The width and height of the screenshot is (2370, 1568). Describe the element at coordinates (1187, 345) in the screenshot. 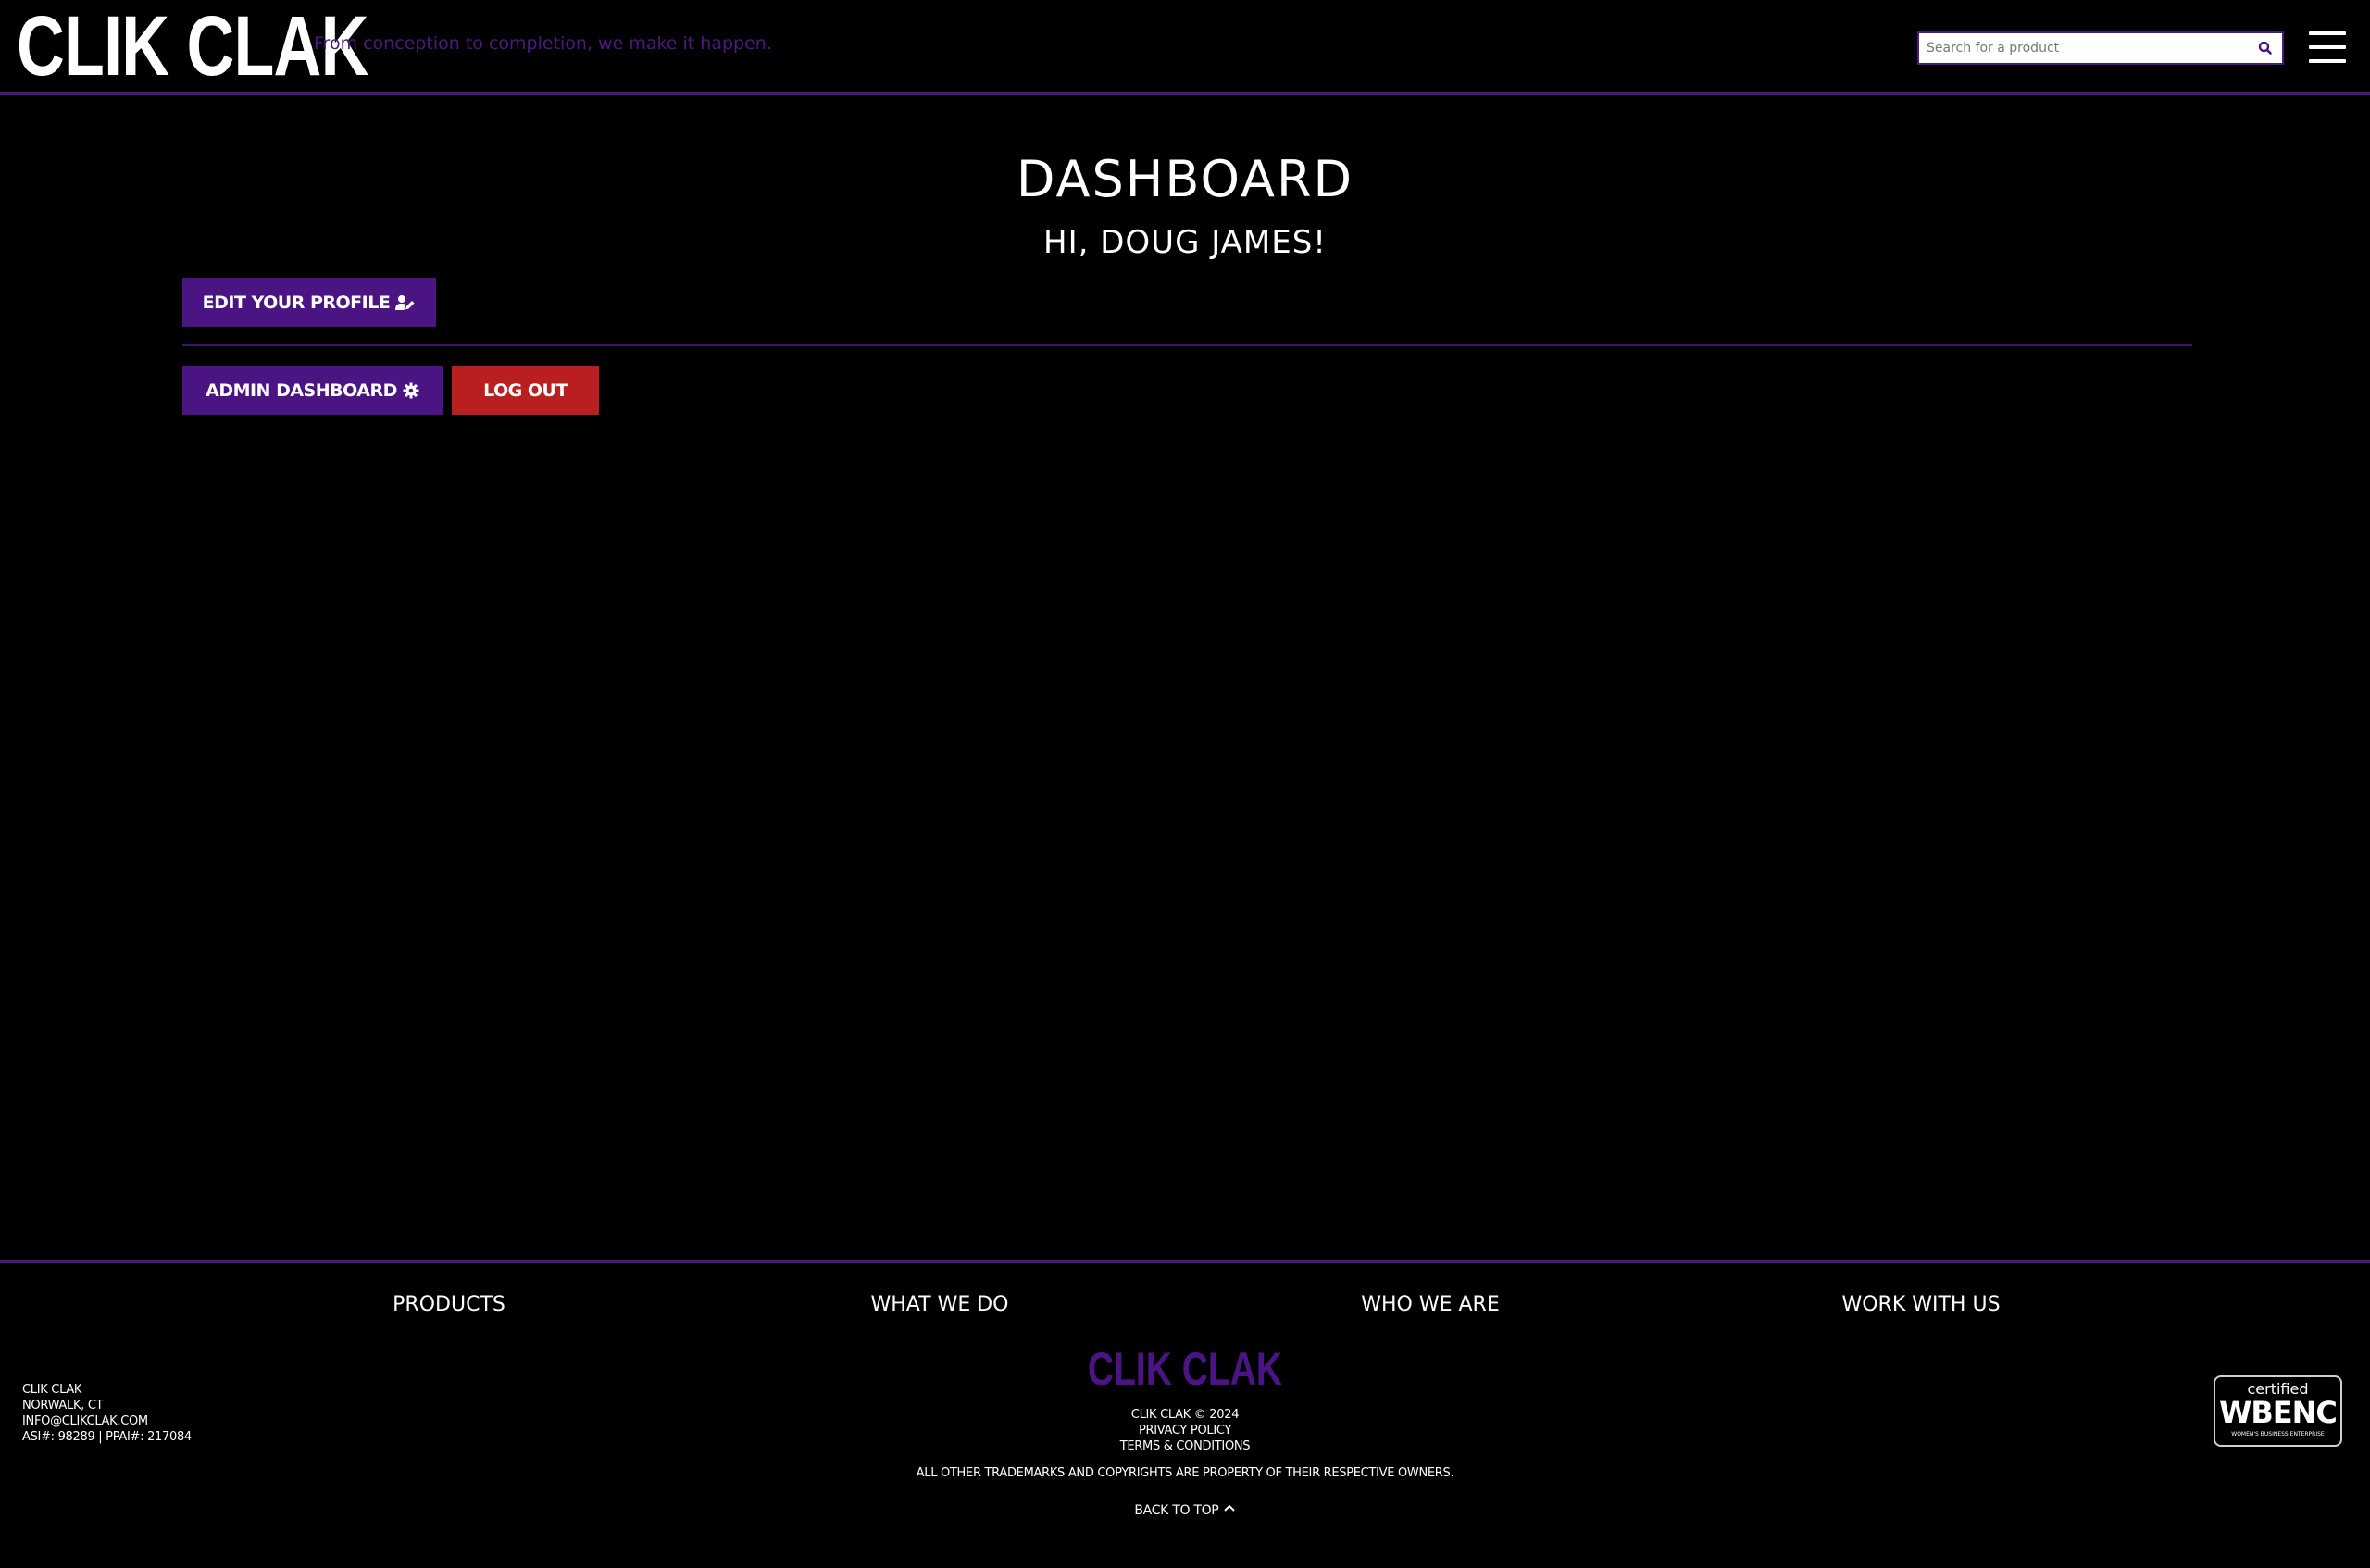

I see `section-divider` at that location.